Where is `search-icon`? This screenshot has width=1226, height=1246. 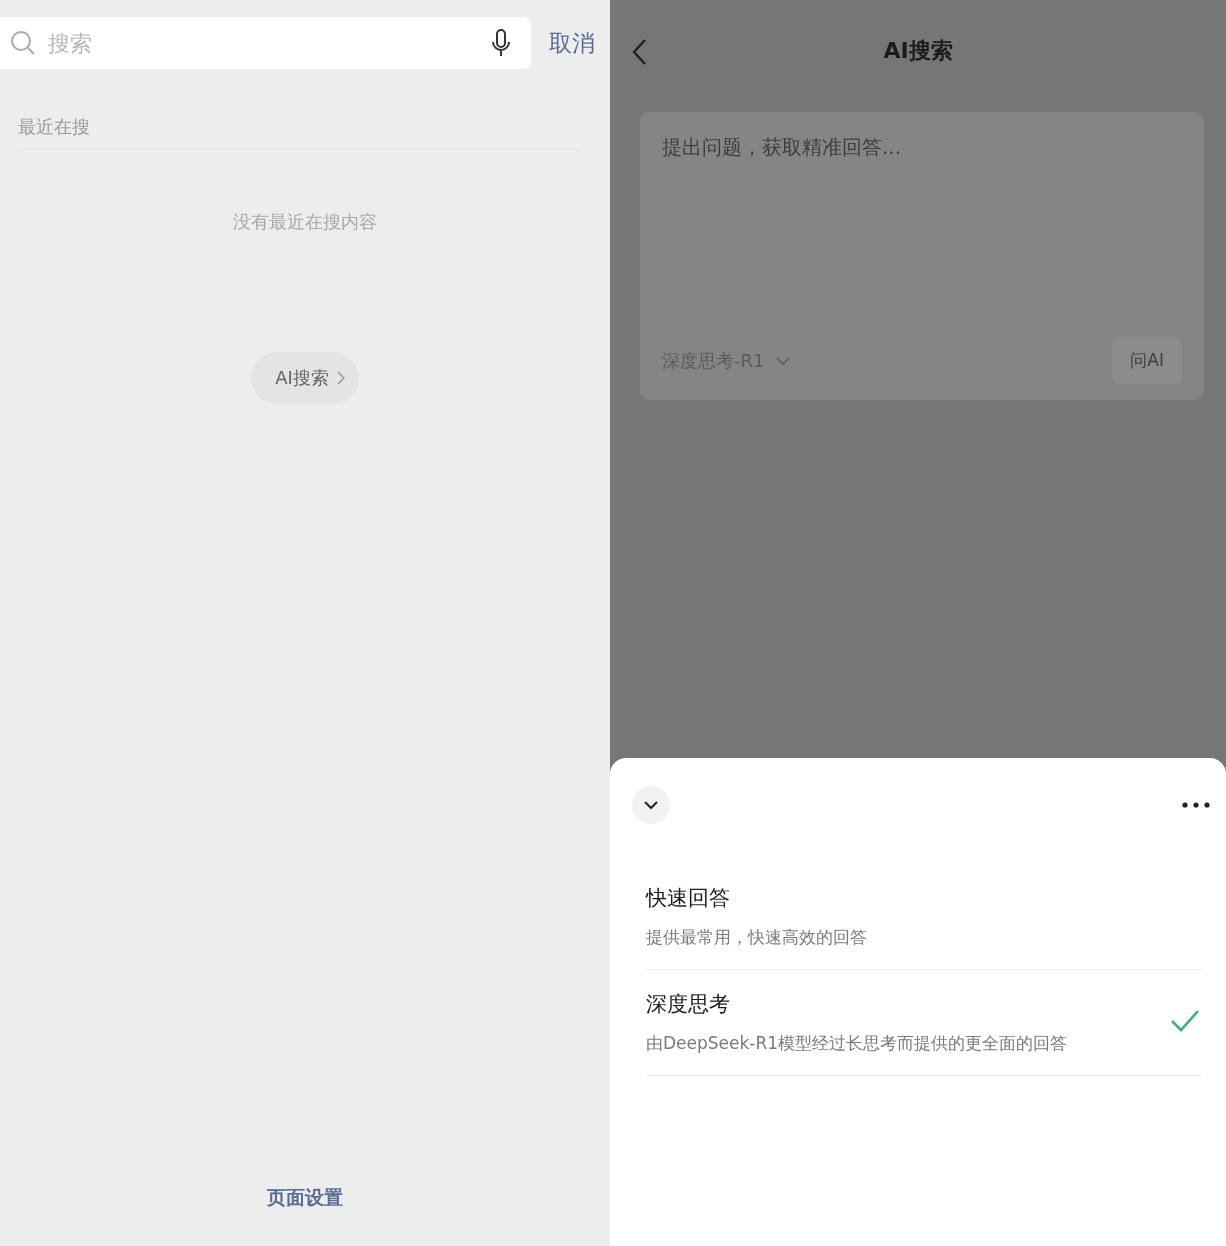 search-icon is located at coordinates (23, 43).